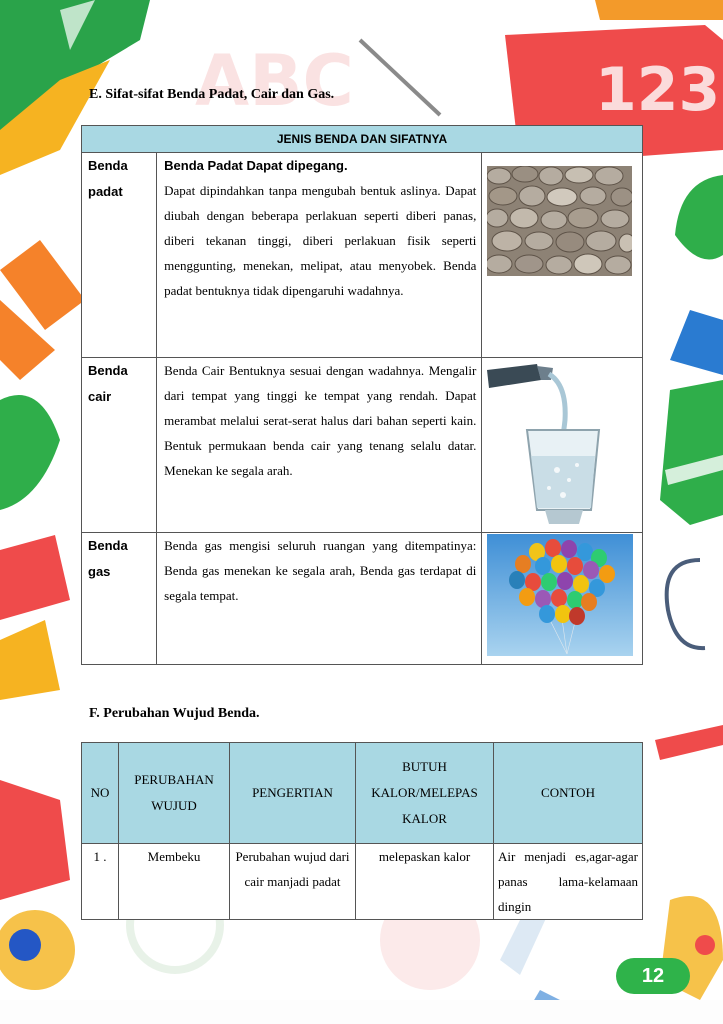 This screenshot has height=1024, width=723. I want to click on properties-table-title-row: JENIS BENDA DAN SIFATNYA, so click(362, 139).